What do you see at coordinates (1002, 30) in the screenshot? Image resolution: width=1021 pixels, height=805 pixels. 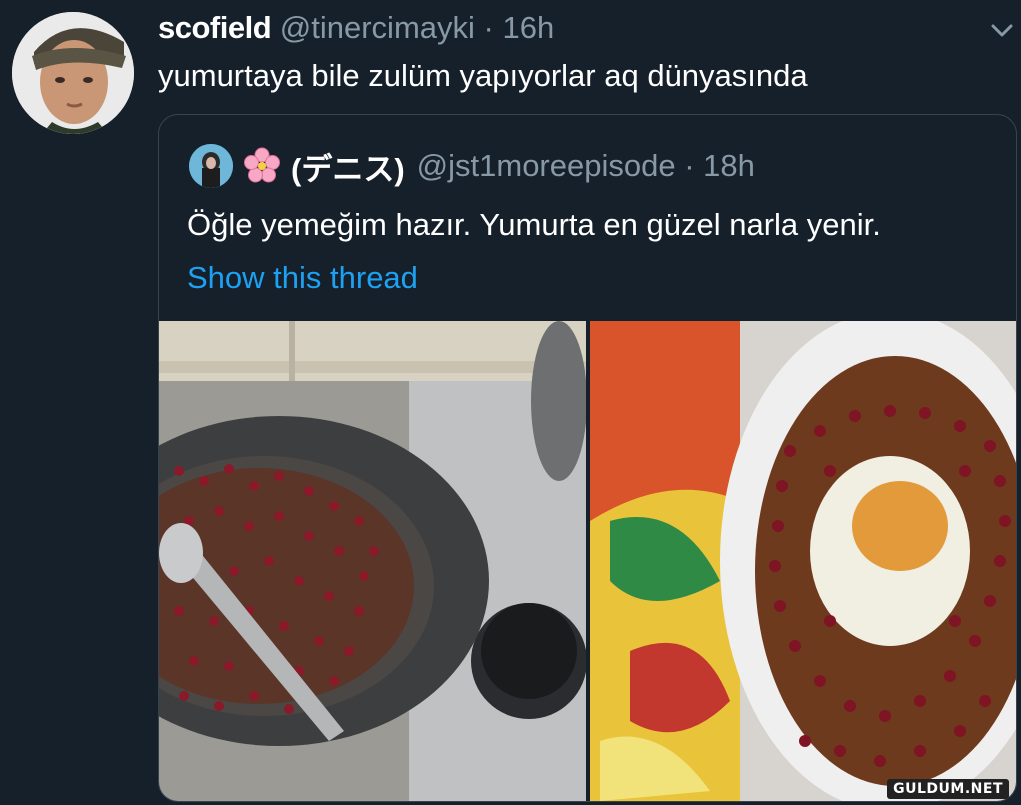 I see `chevron-down-icon` at bounding box center [1002, 30].